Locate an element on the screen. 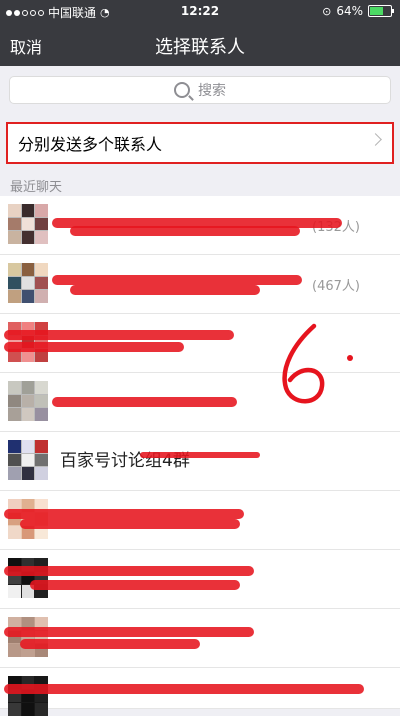  search-area: 搜索 is located at coordinates (200, 91).